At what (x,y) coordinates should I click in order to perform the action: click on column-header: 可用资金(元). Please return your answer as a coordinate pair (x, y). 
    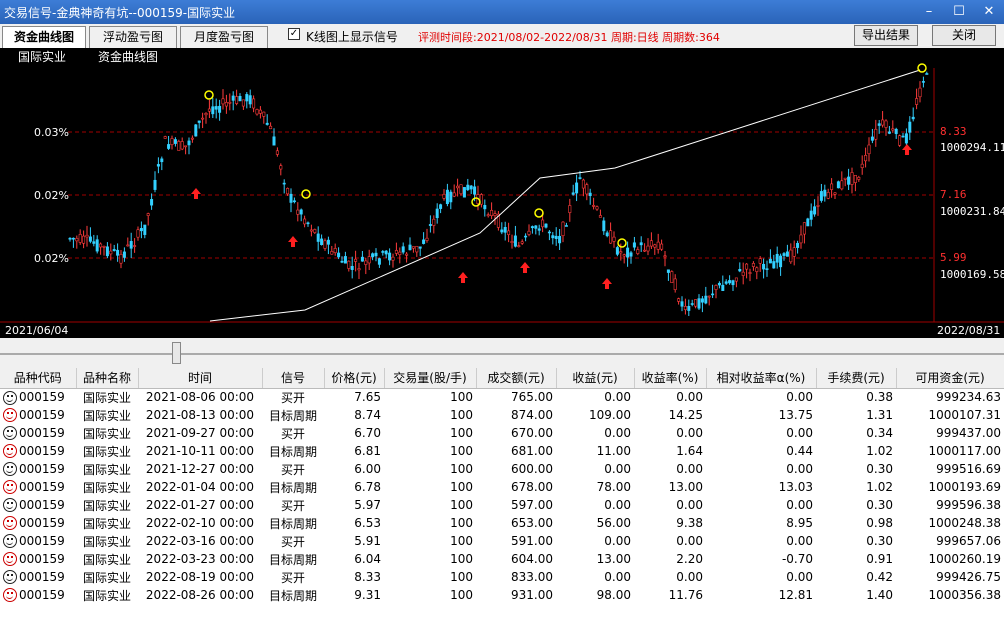
    Looking at the image, I should click on (950, 378).